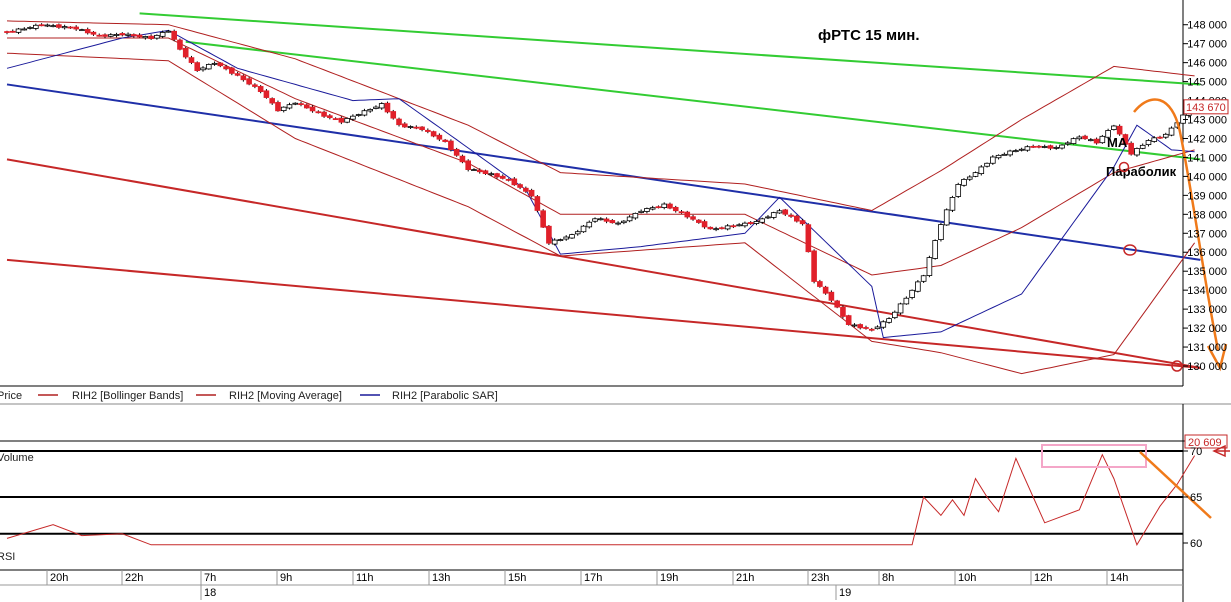 The image size is (1231, 602). Describe the element at coordinates (1207, 253) in the screenshot. I see `price-tick-label: 136 000` at that location.